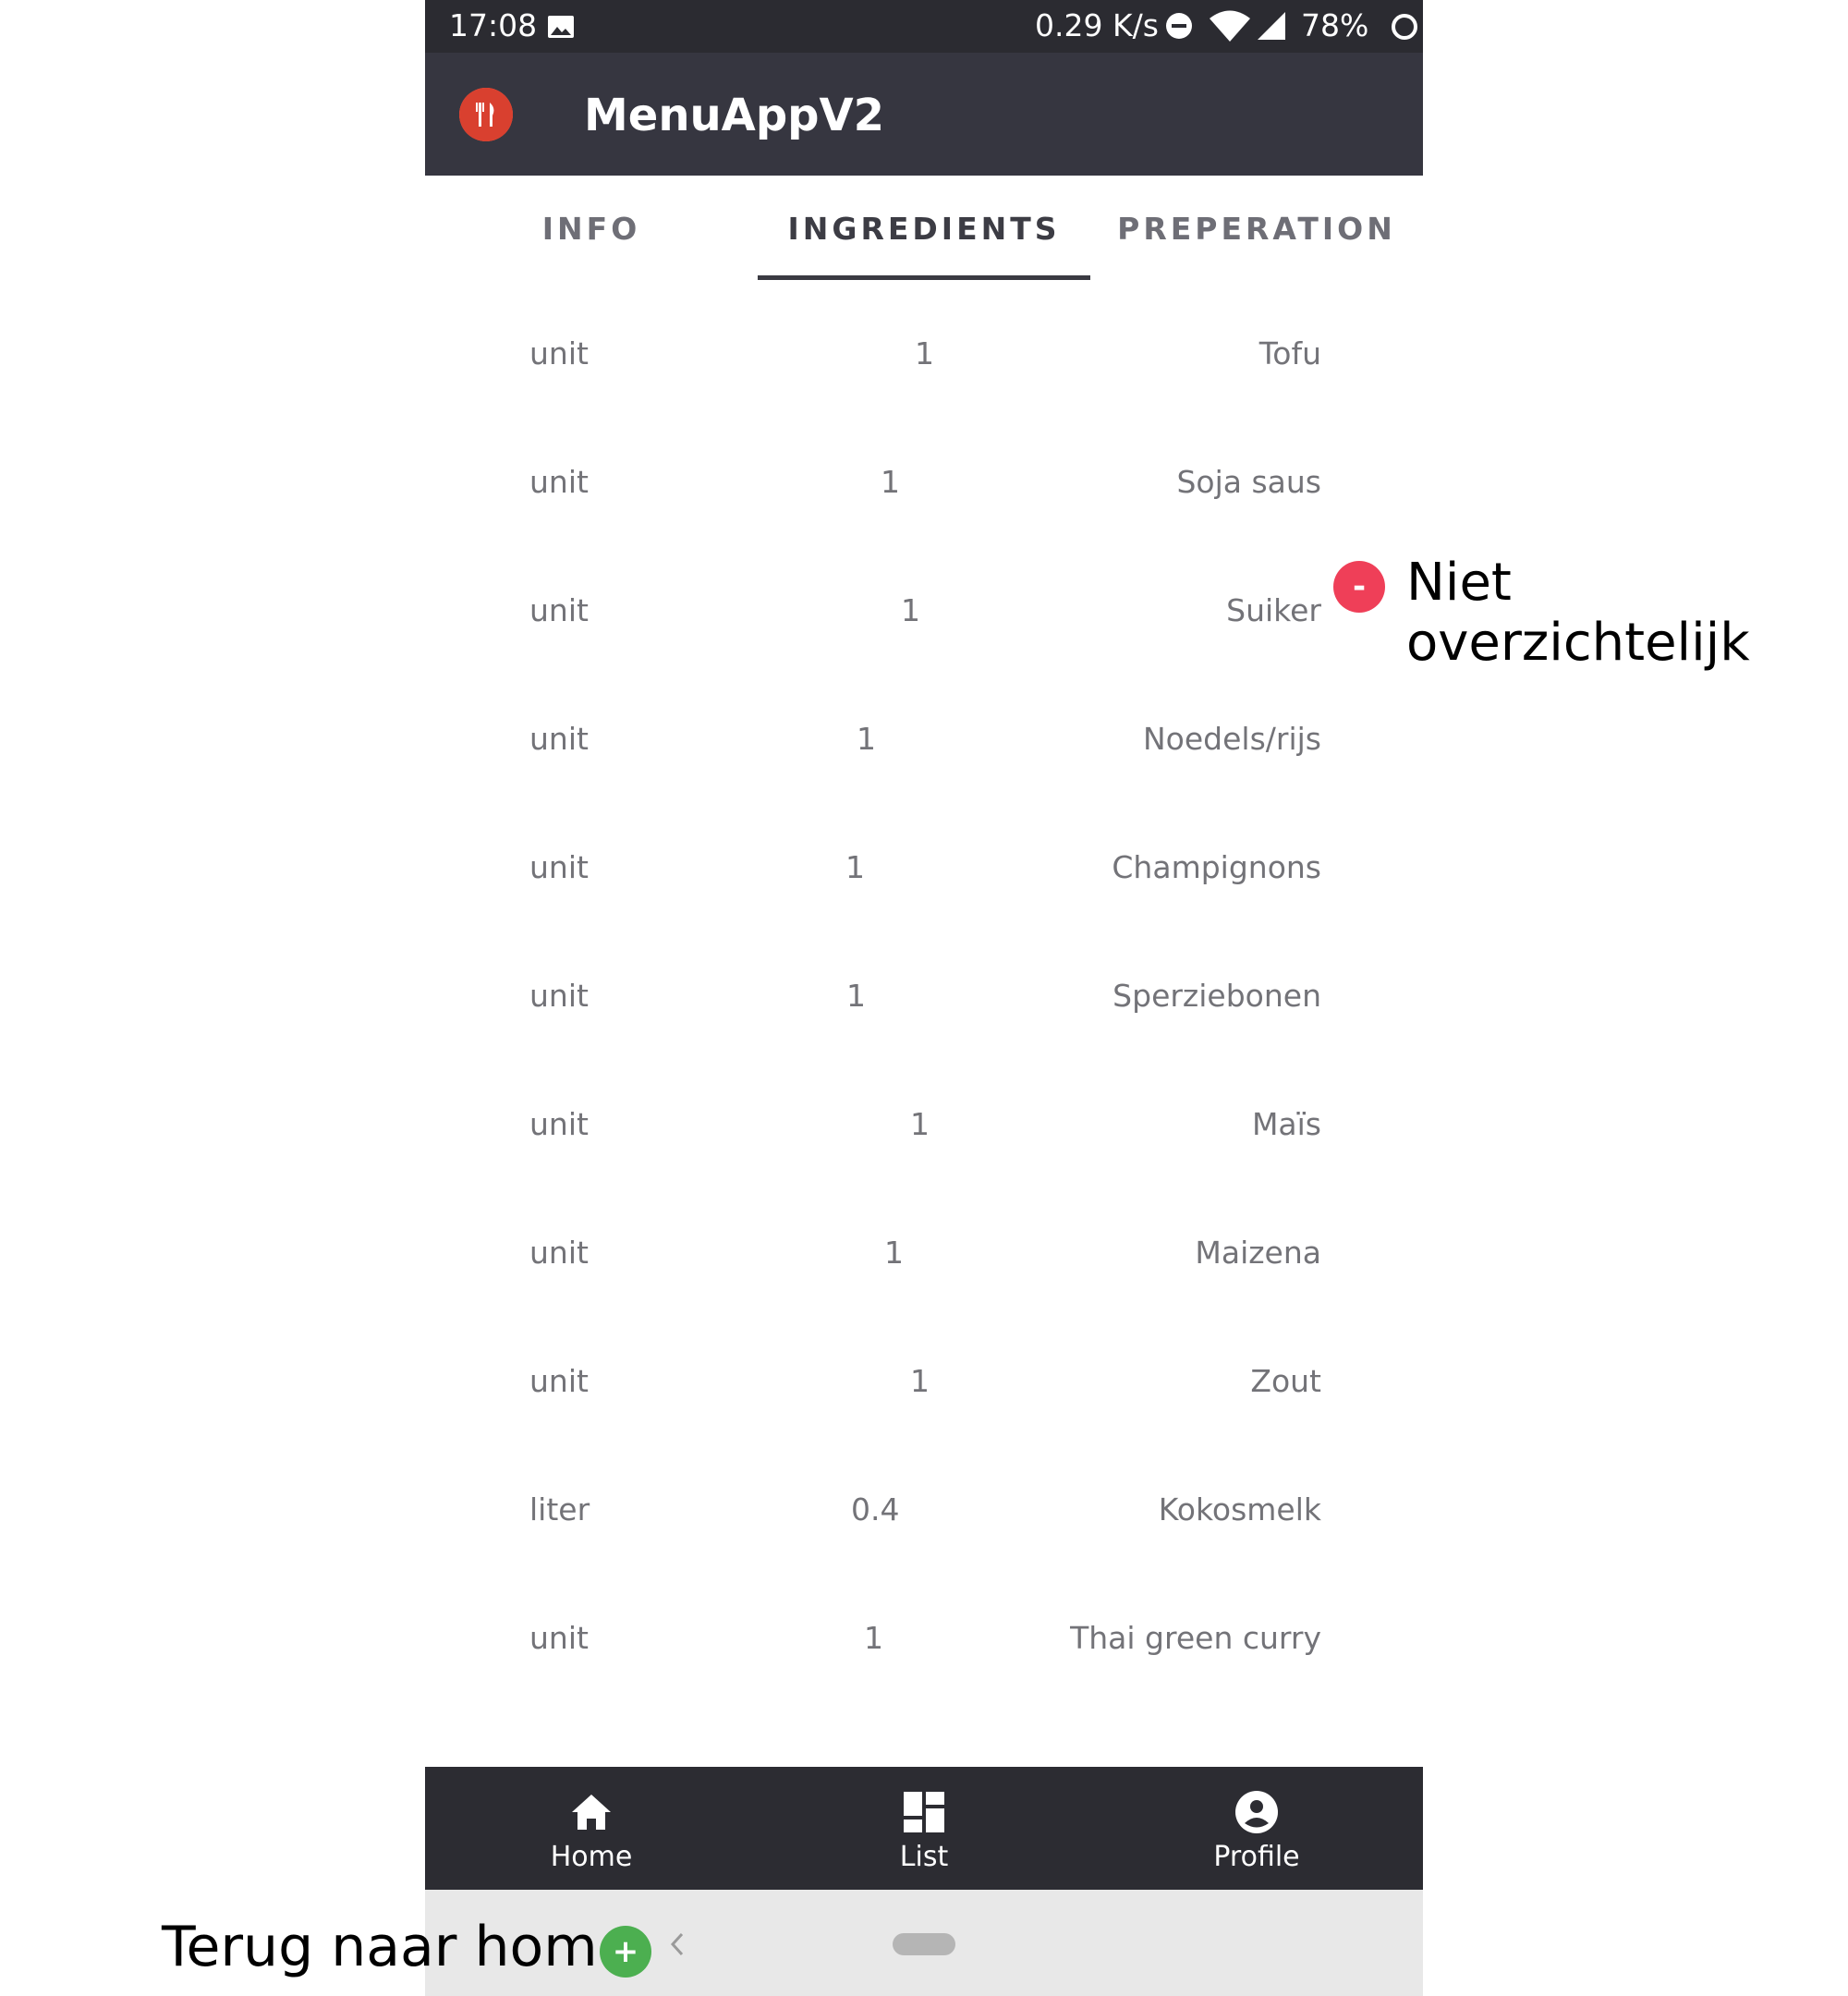 The height and width of the screenshot is (1996, 1848). Describe the element at coordinates (591, 228) in the screenshot. I see `tab-info: INFO` at that location.